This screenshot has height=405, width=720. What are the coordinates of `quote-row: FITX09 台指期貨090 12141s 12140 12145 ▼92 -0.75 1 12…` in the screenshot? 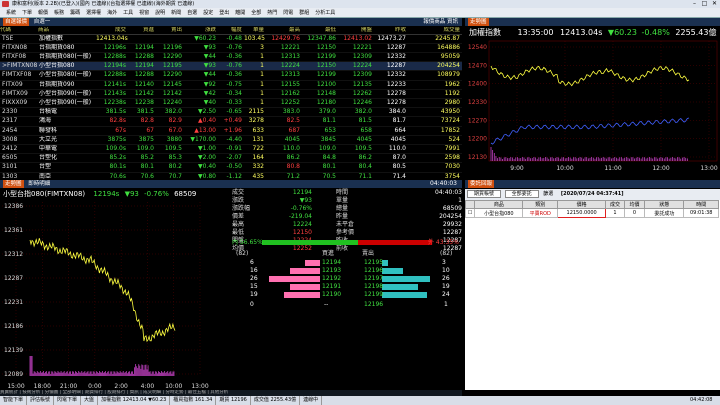 It's located at (231, 85).